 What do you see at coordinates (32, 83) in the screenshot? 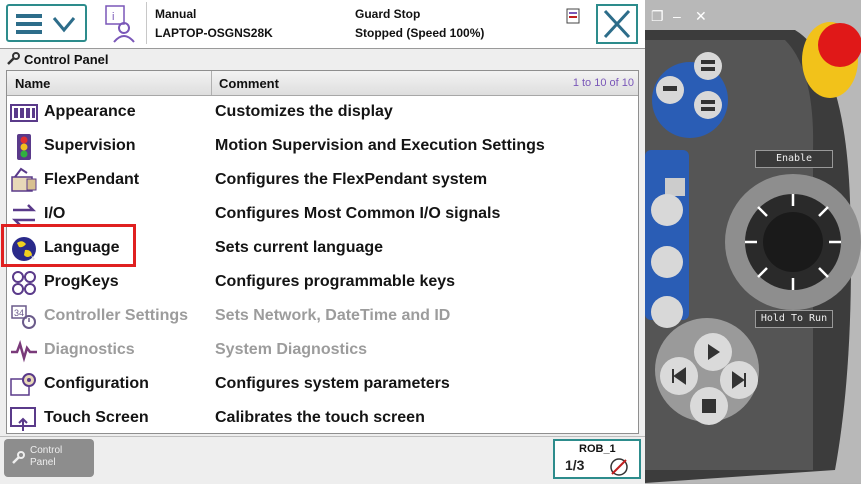
I see `column-name-header: Name` at bounding box center [32, 83].